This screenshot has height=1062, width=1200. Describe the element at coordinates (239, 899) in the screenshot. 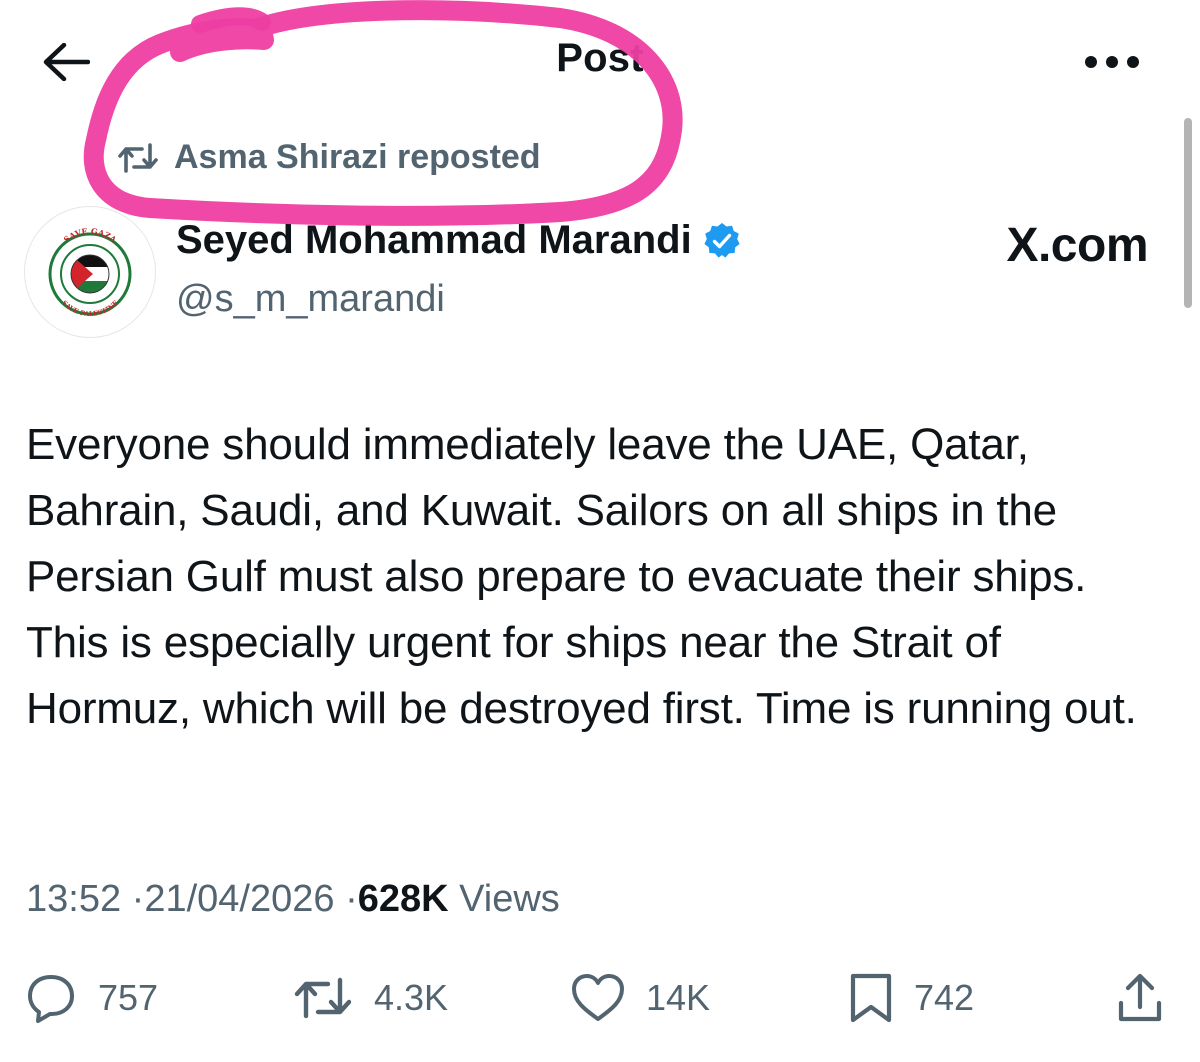

I see `post-date: 21/04/2026` at that location.